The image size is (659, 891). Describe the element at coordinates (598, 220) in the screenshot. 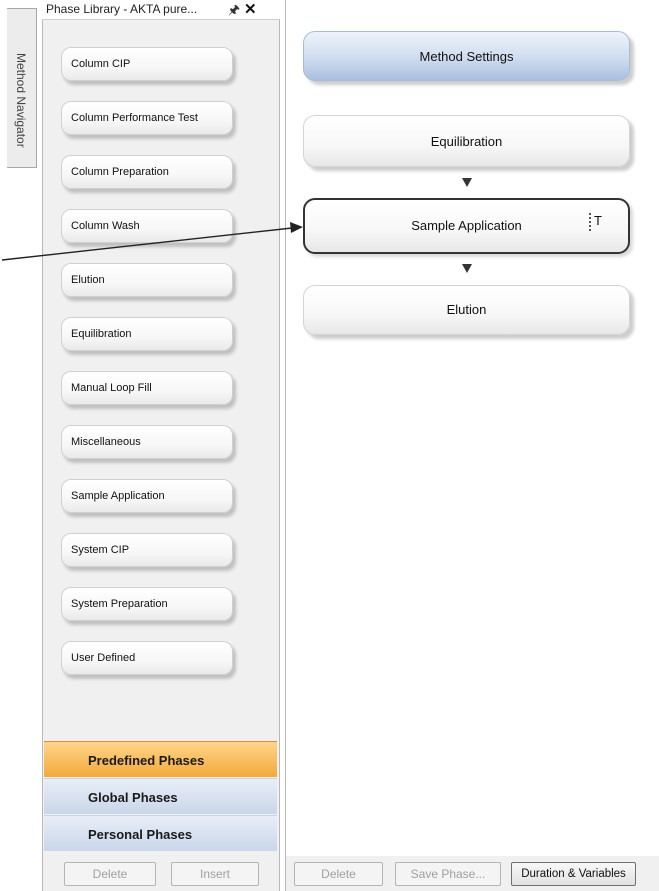

I see `text-instruction-marker: T` at that location.